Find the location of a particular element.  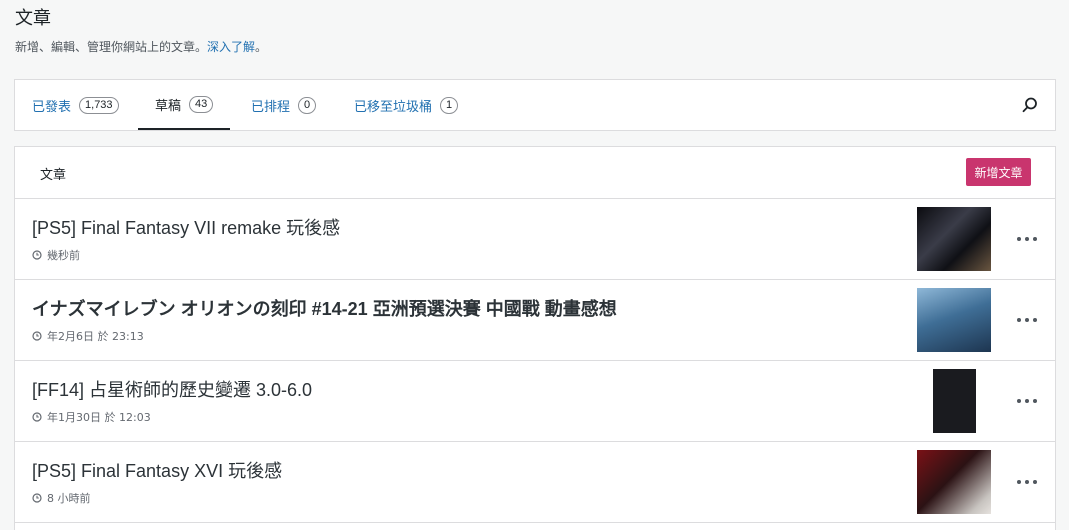

tab-drafts: 草稿 43 is located at coordinates (184, 105).